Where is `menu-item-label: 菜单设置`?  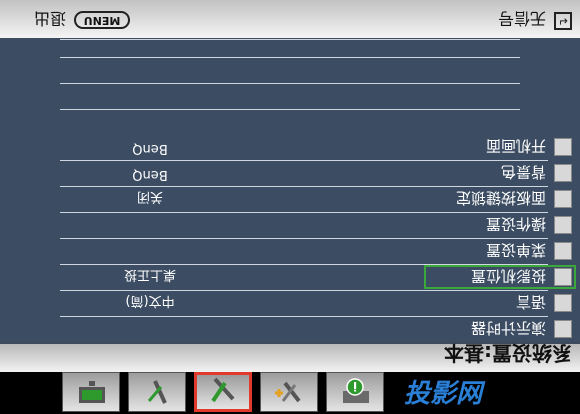
menu-item-label: 菜单设置 is located at coordinates (515, 250).